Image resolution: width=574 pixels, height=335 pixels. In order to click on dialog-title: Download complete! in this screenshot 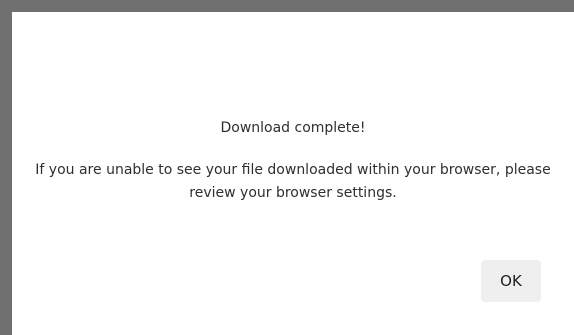, I will do `click(293, 128)`.